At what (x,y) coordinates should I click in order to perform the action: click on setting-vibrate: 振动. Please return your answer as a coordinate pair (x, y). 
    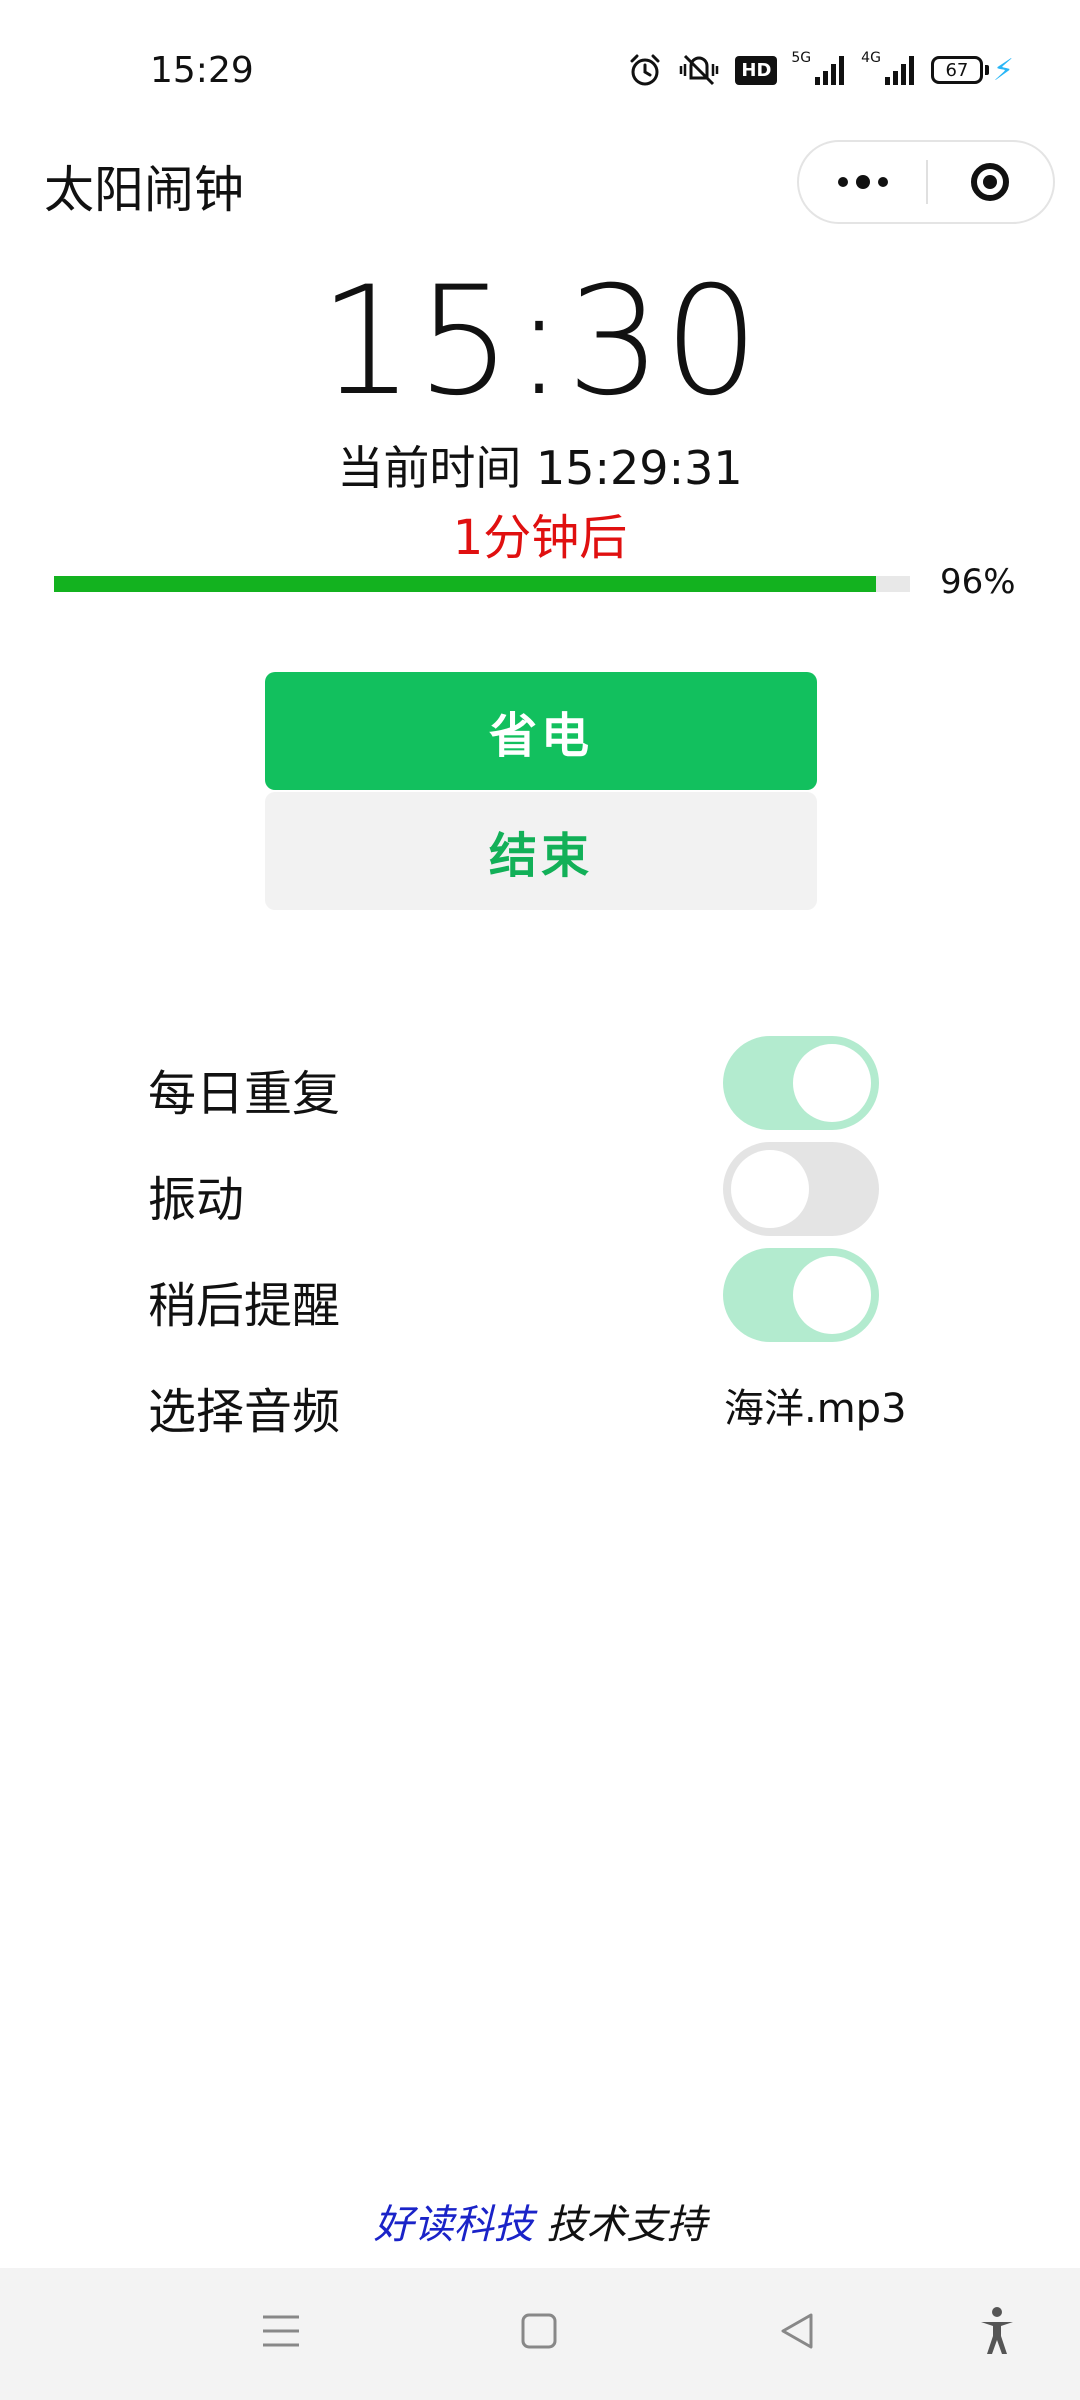
    Looking at the image, I should click on (528, 1189).